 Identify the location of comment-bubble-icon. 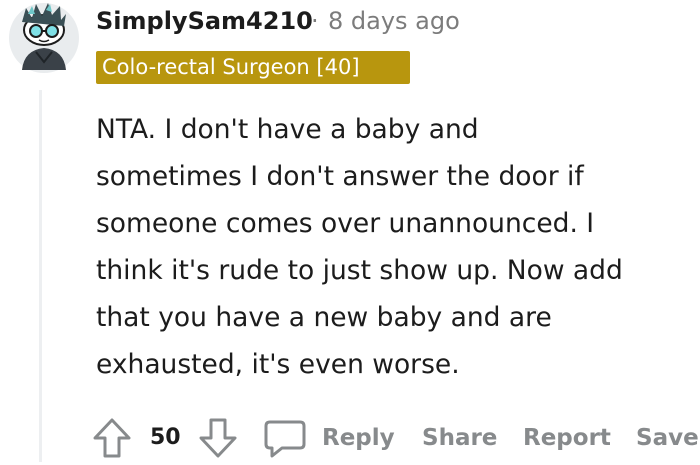
(285, 439).